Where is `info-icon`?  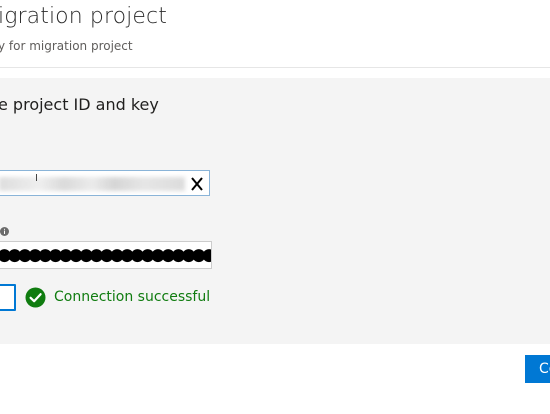 info-icon is located at coordinates (4, 228).